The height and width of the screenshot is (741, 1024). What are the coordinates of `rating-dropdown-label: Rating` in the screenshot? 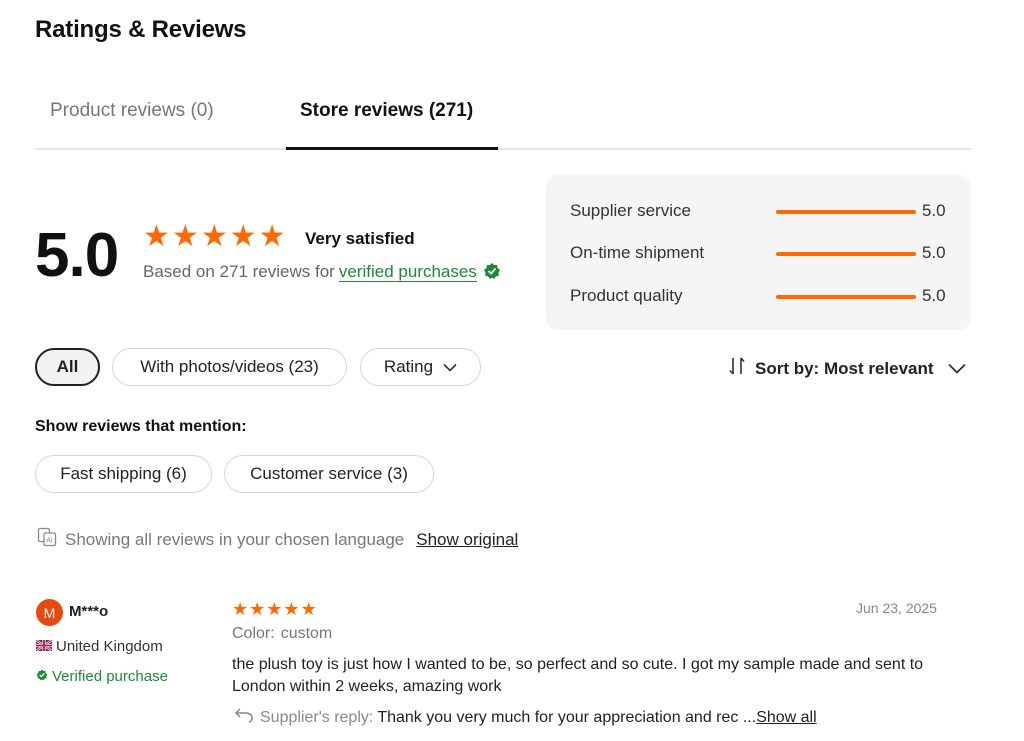 It's located at (408, 366).